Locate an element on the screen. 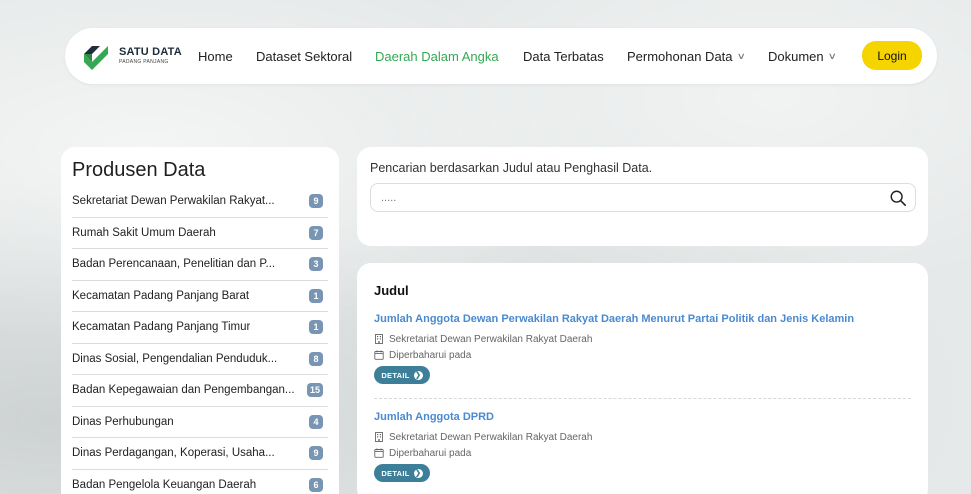 The image size is (971, 494). nav-home: Home is located at coordinates (215, 56).